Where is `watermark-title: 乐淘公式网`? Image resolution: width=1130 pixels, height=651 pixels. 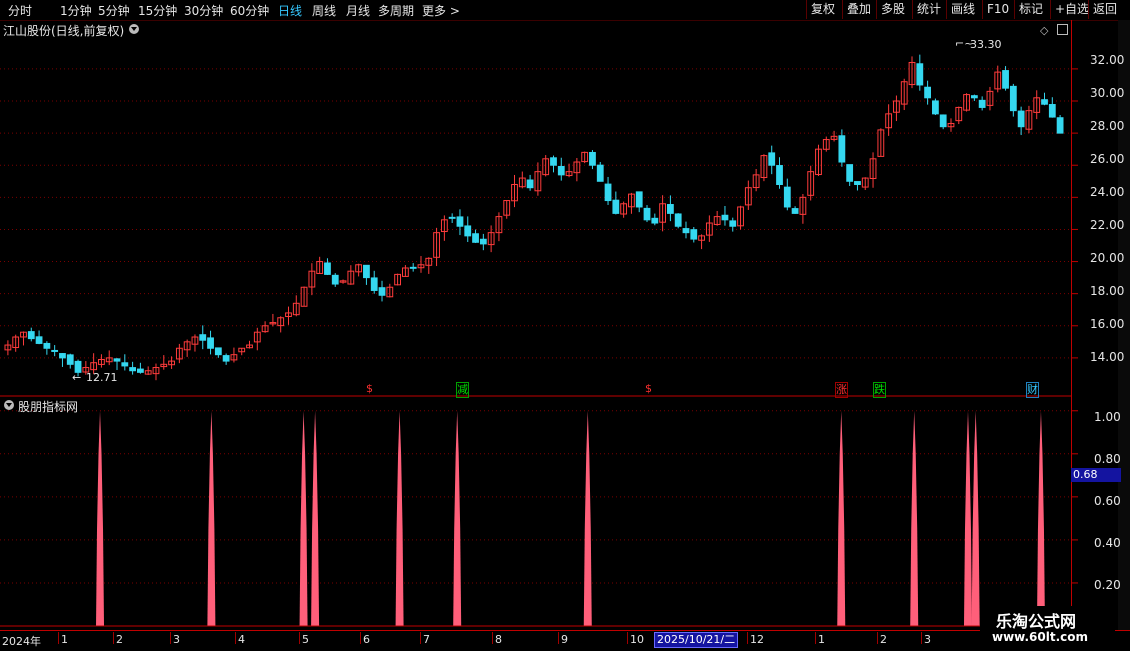
watermark-title: 乐淘公式网 is located at coordinates (1036, 621).